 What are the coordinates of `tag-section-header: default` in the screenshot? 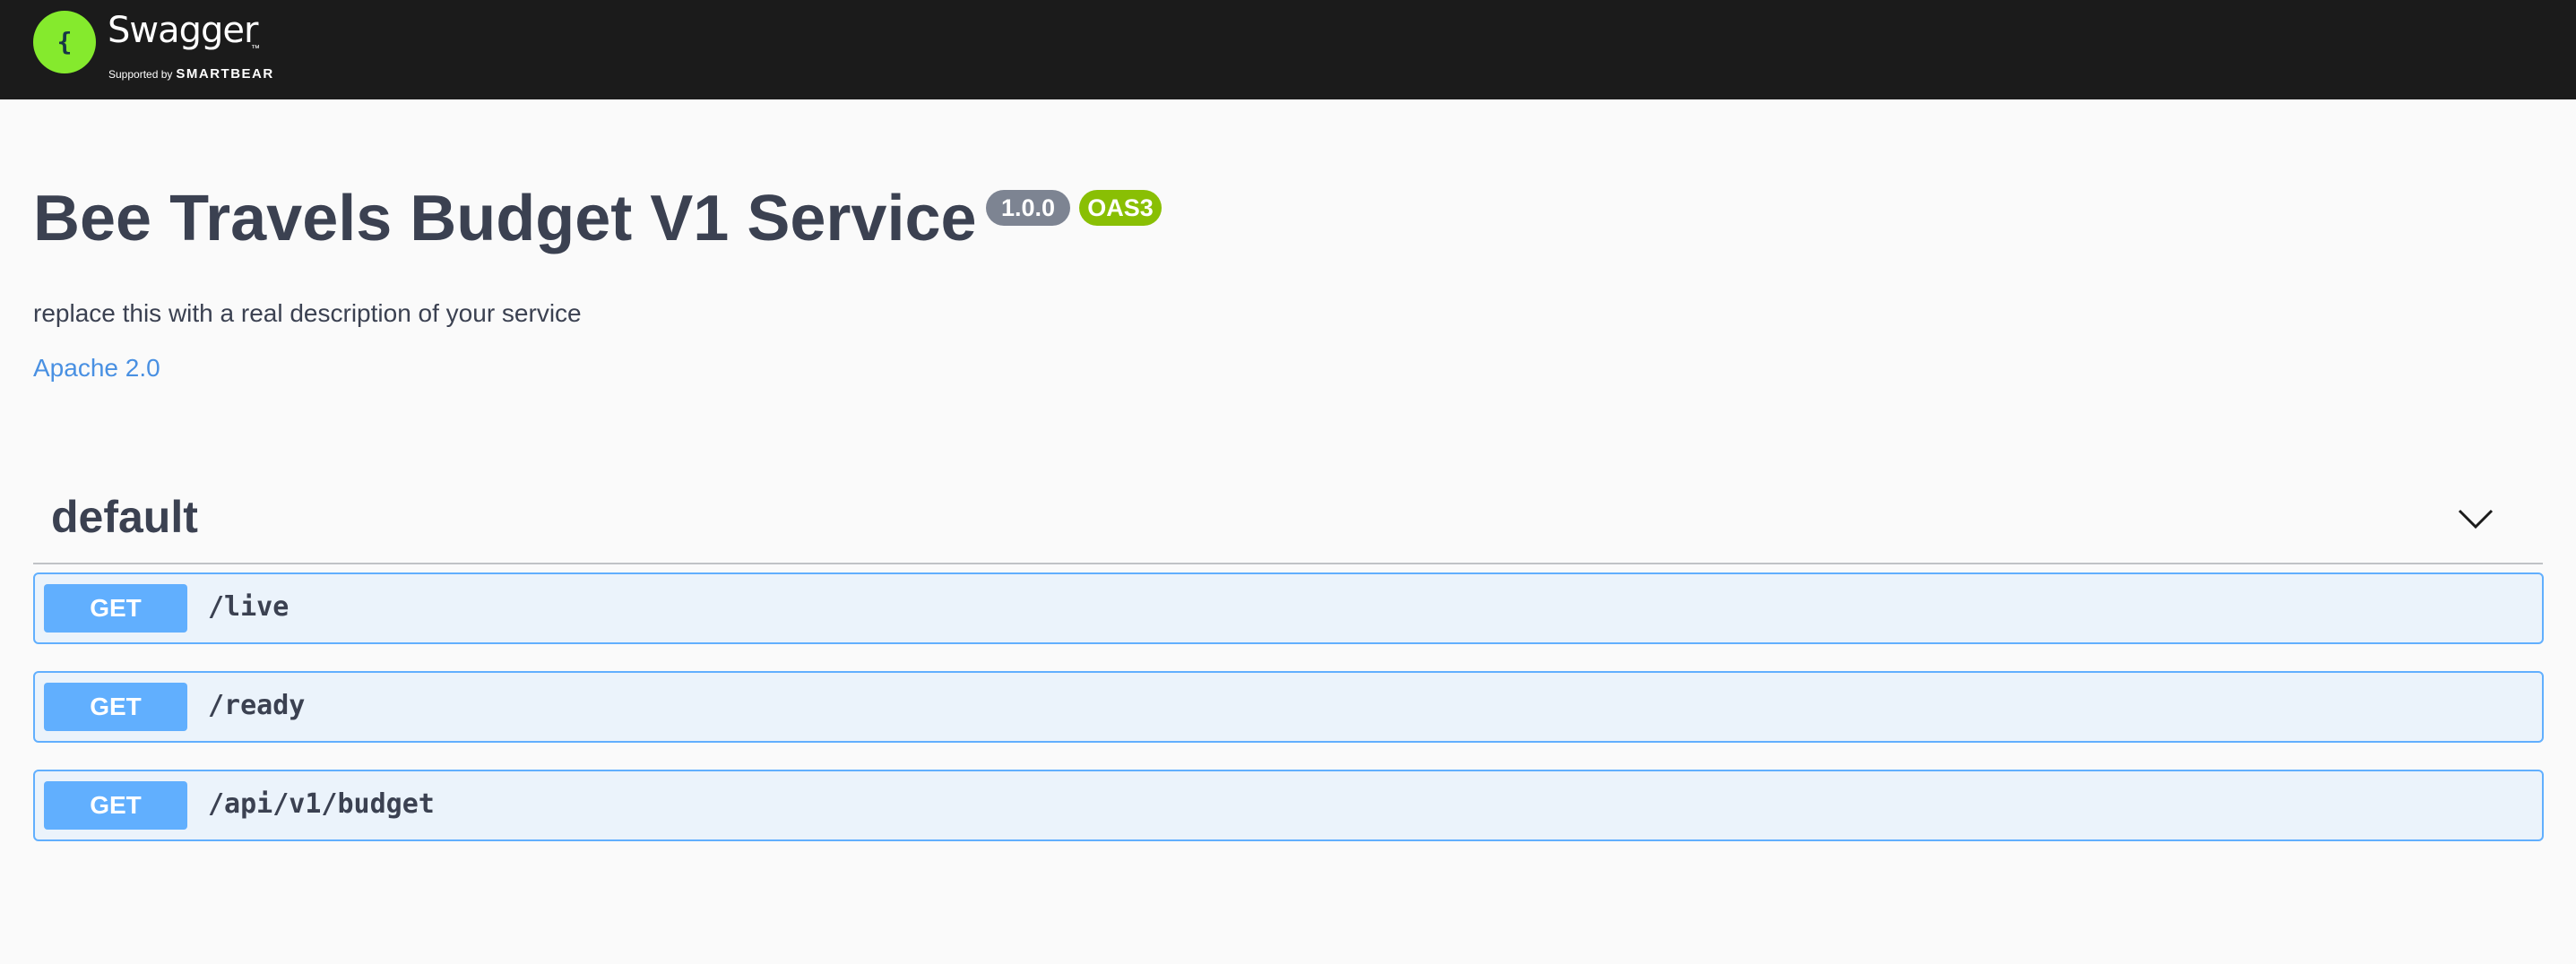 It's located at (1288, 524).